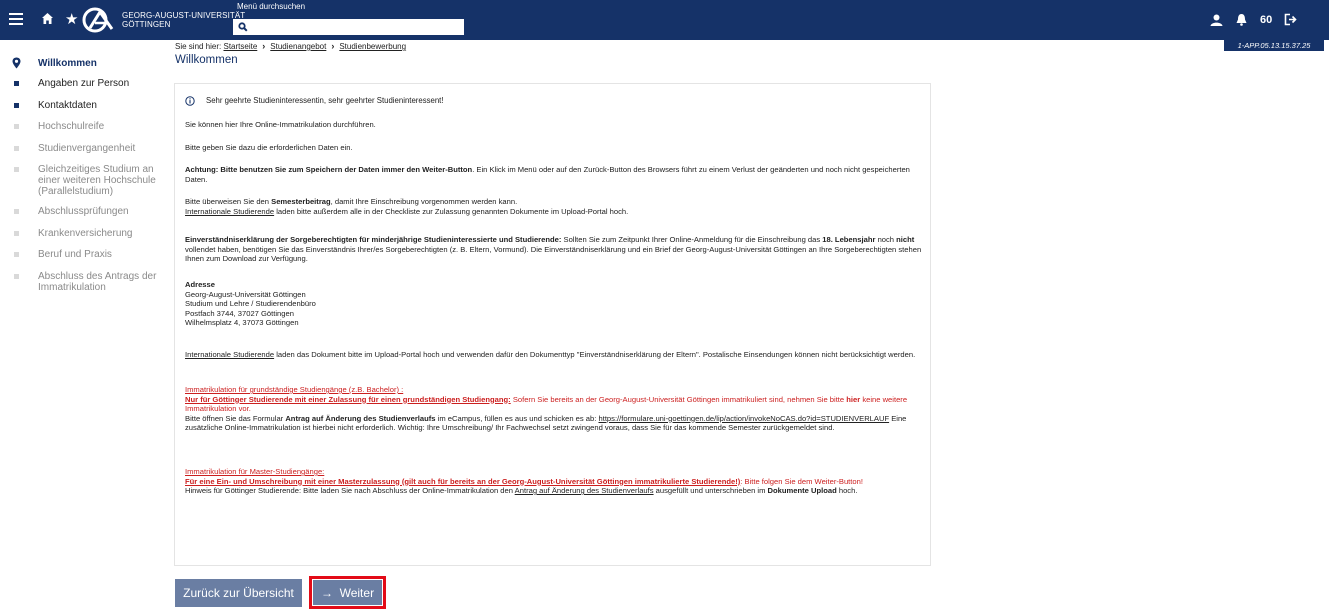 Image resolution: width=1329 pixels, height=612 pixels. I want to click on address-line: Postfach 3744, 37027 Göttingen, so click(239, 313).